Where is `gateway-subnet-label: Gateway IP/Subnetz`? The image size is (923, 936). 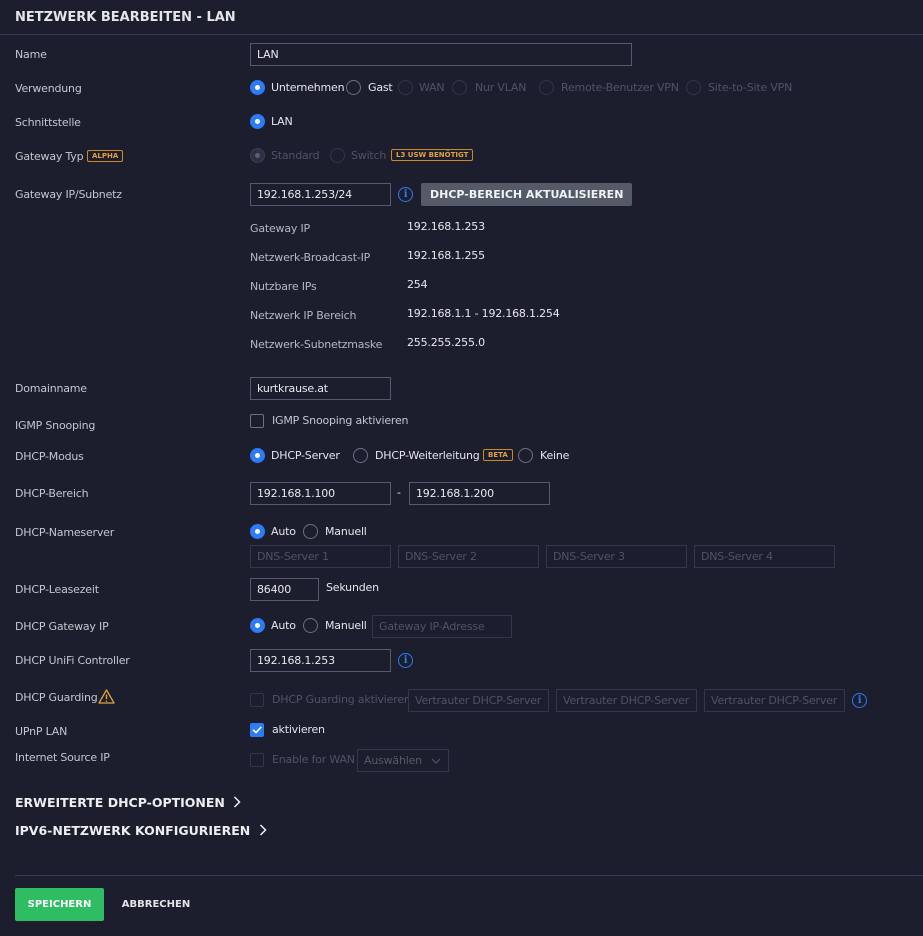 gateway-subnet-label: Gateway IP/Subnetz is located at coordinates (68, 194).